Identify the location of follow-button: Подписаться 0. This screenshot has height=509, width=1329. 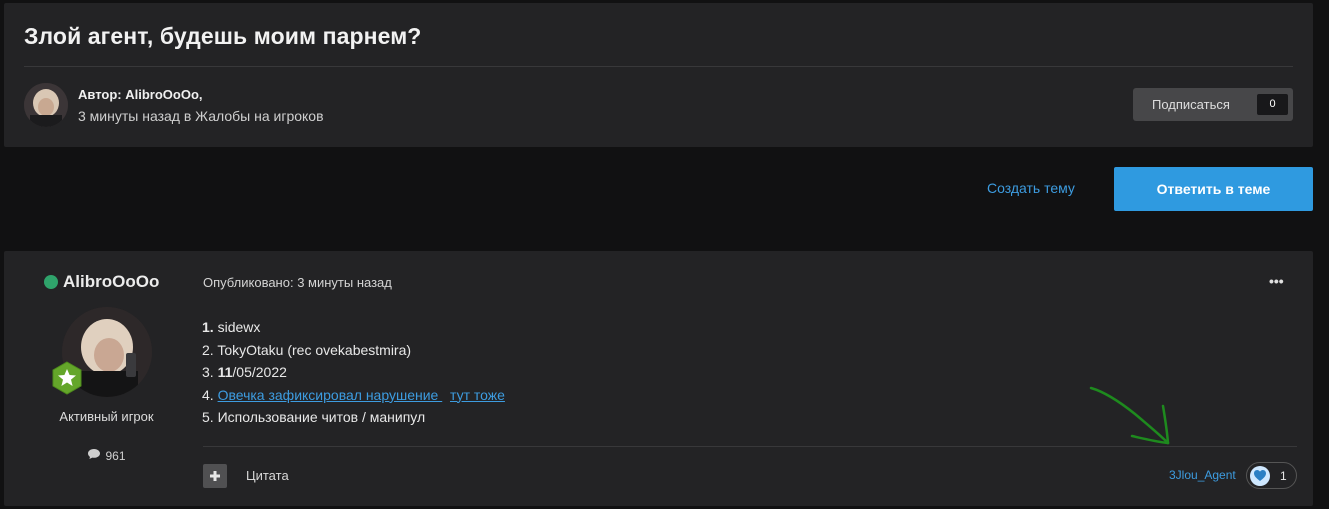
(1213, 104).